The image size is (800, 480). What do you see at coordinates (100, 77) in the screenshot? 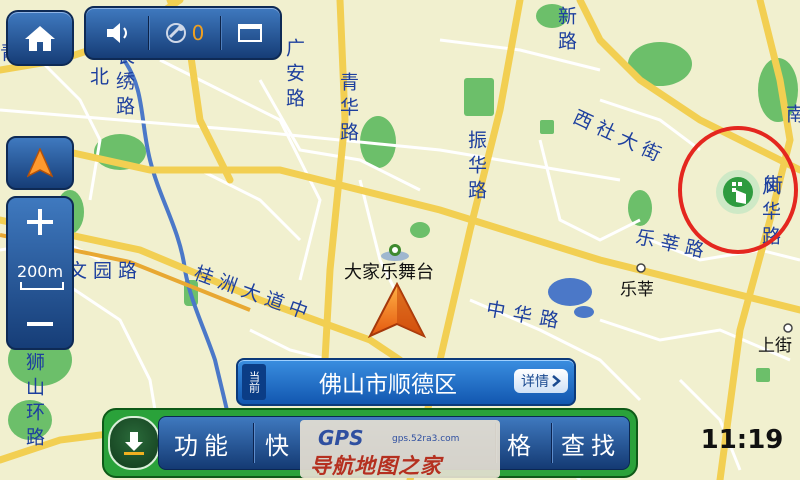
I see `road-label-bei: 北` at bounding box center [100, 77].